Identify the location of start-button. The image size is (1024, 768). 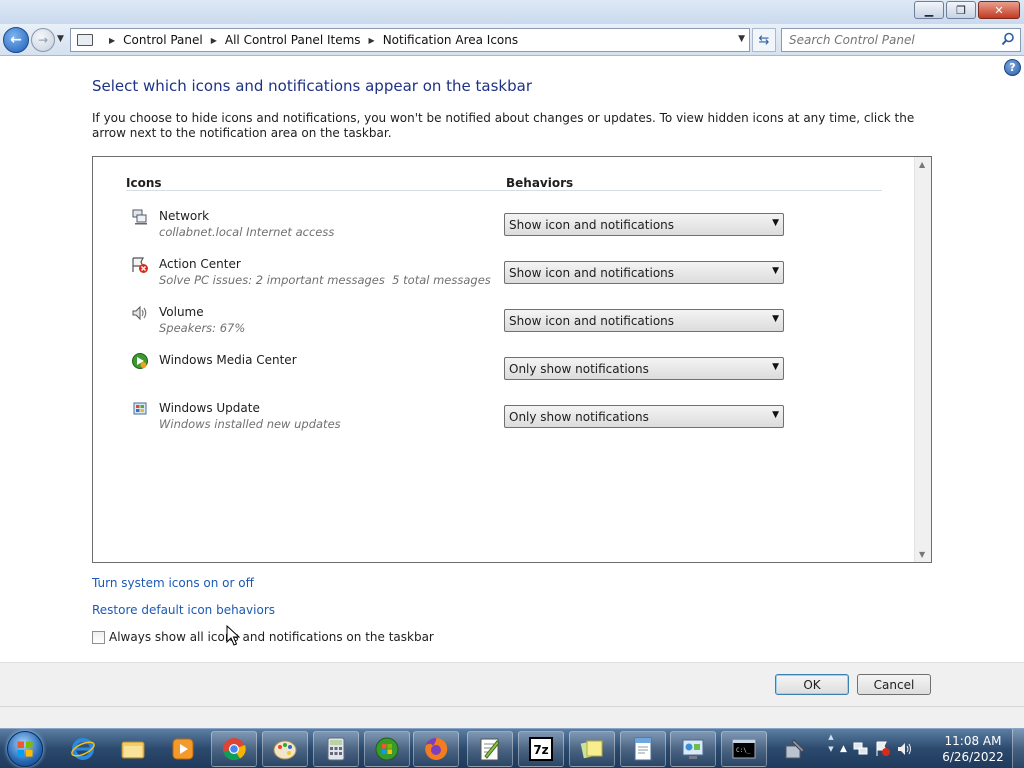
(25, 749).